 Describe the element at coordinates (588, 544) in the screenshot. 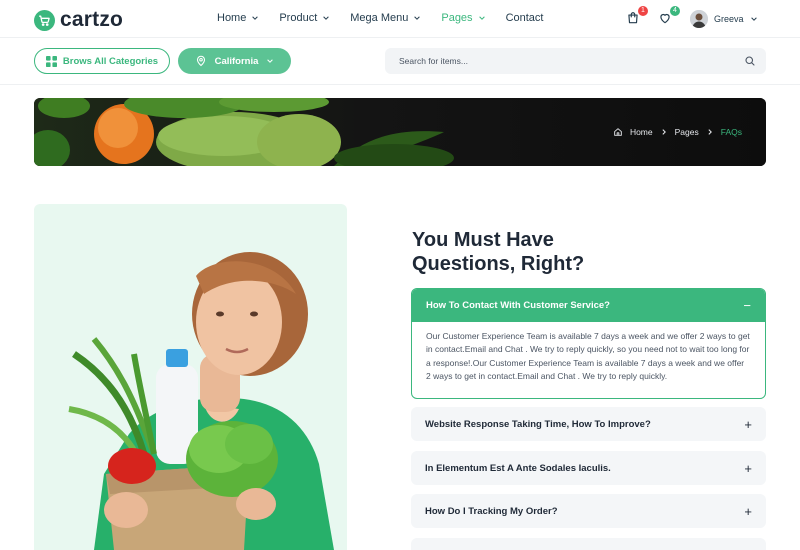

I see `faq-item-partial` at that location.